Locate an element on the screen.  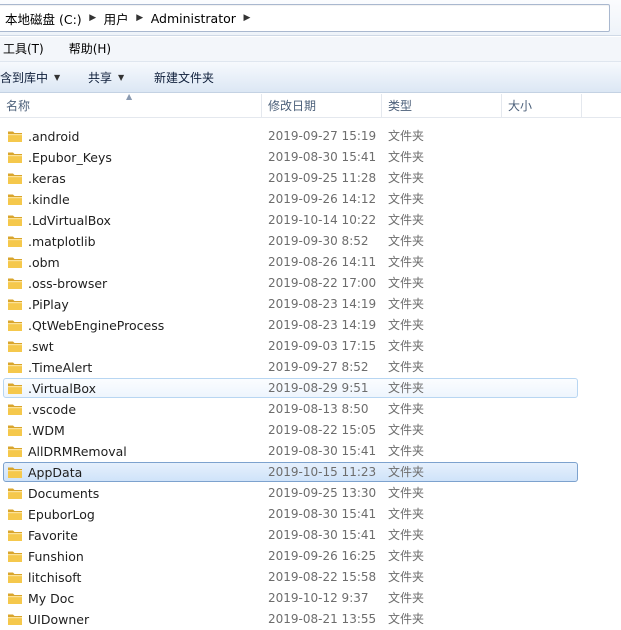
file-name: .kindle is located at coordinates (49, 199).